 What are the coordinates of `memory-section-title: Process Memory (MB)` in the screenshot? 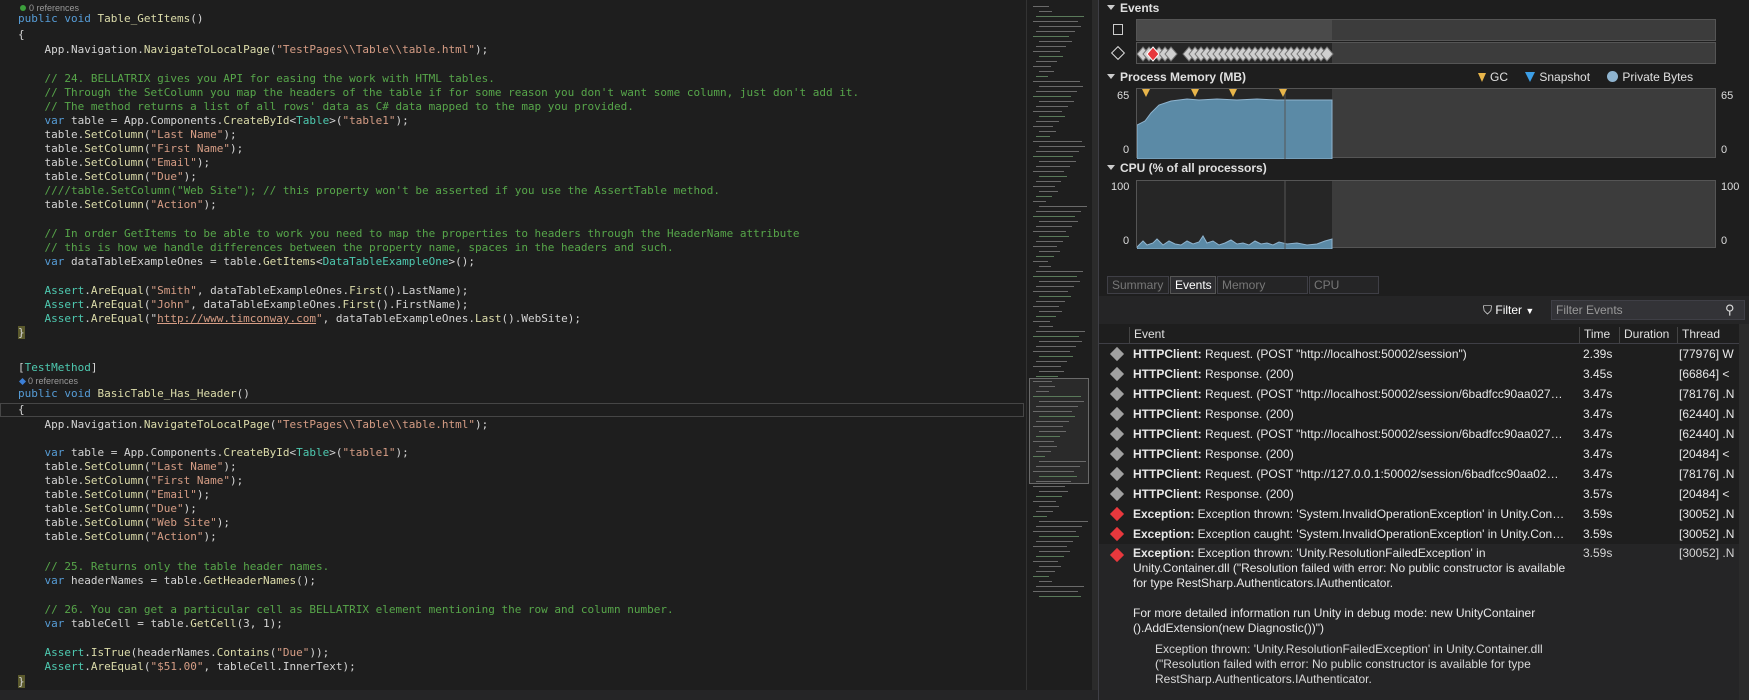 It's located at (1176, 77).